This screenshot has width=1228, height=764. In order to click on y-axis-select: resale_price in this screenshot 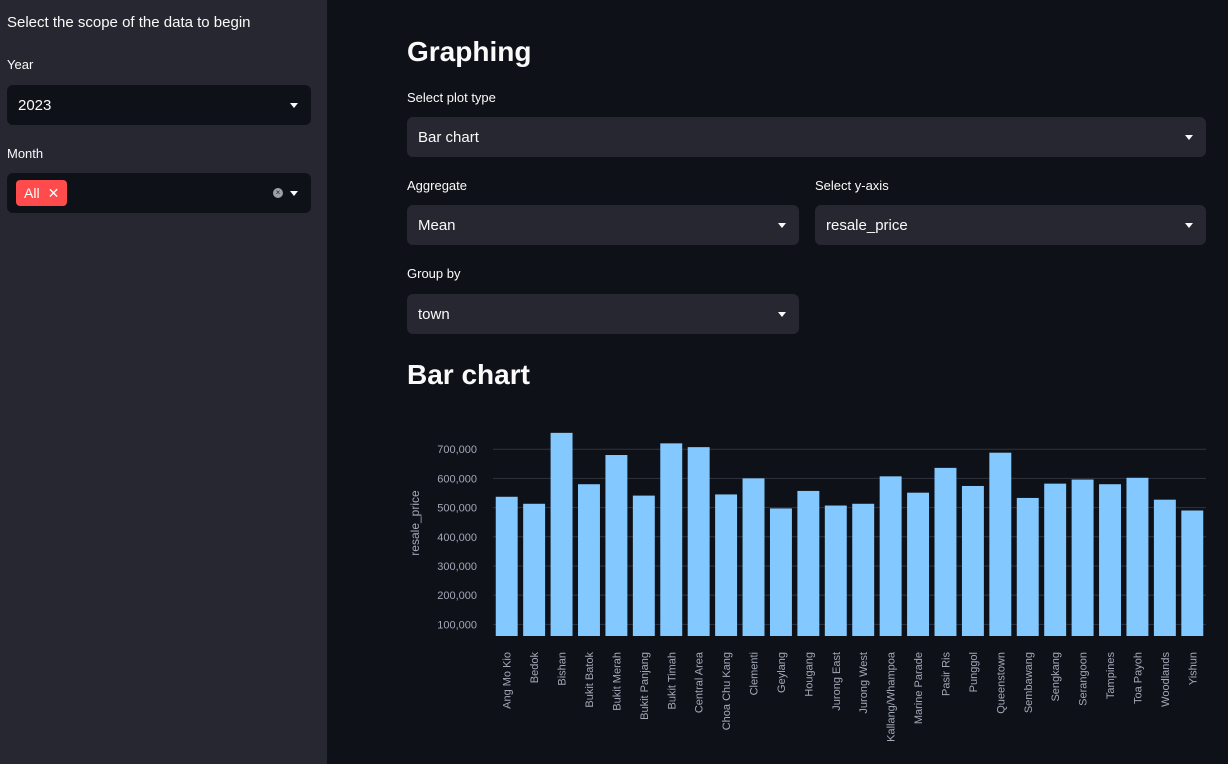, I will do `click(1010, 225)`.